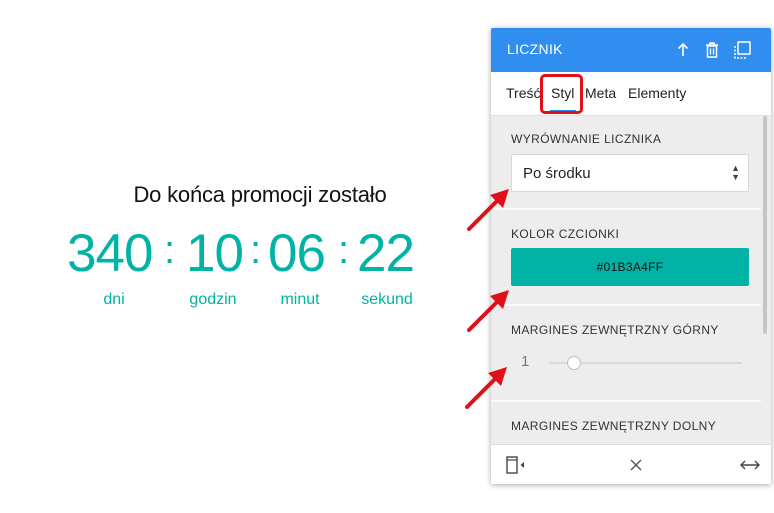  What do you see at coordinates (213, 299) in the screenshot?
I see `hours-unit: godzin` at bounding box center [213, 299].